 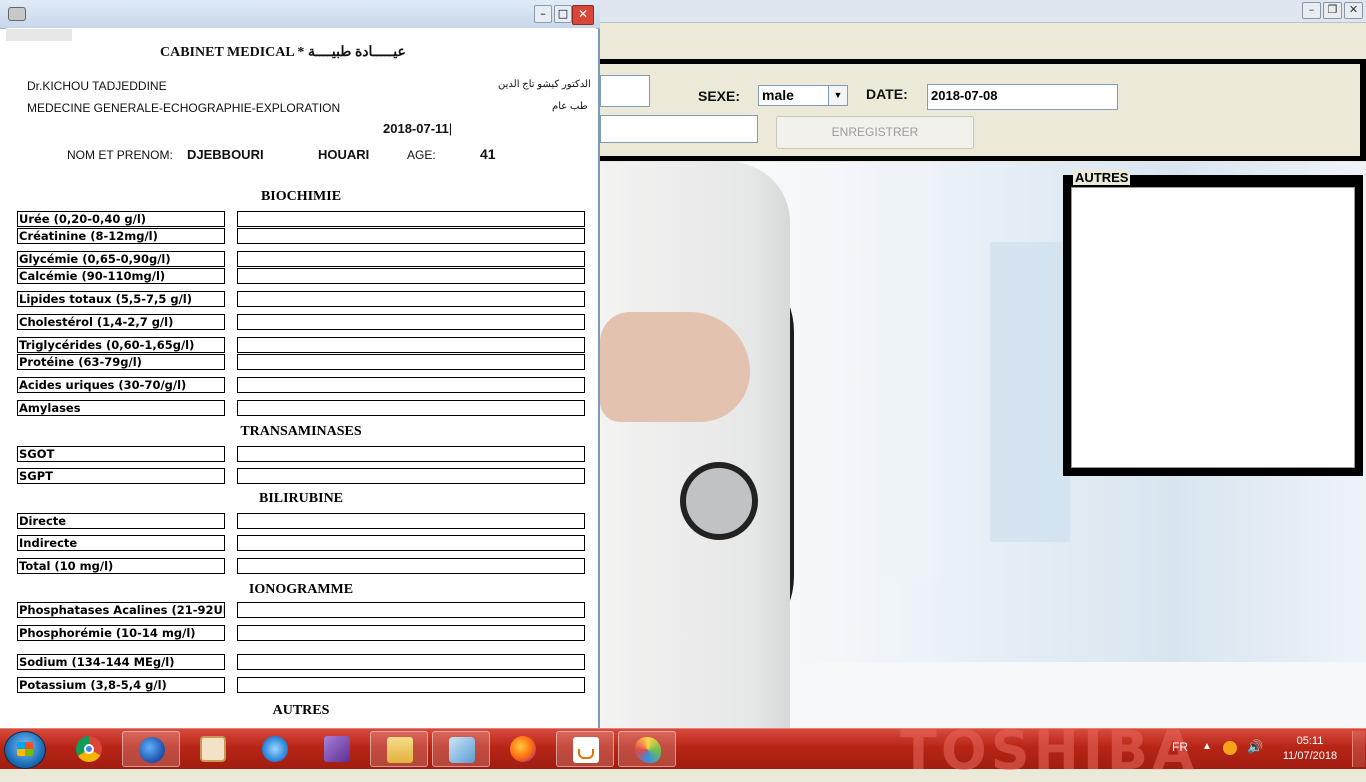 What do you see at coordinates (887, 94) in the screenshot?
I see `date-label: DATE:` at bounding box center [887, 94].